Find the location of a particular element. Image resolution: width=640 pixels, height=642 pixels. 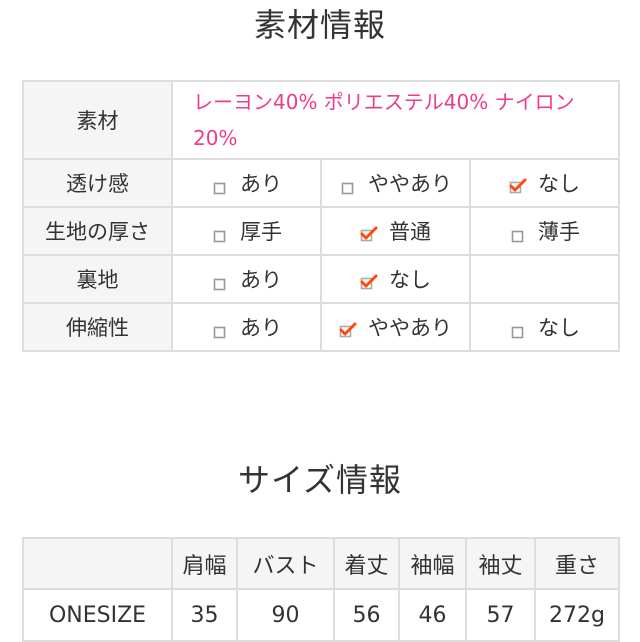

attribute-row: 裏地 あり なし is located at coordinates (321, 279).